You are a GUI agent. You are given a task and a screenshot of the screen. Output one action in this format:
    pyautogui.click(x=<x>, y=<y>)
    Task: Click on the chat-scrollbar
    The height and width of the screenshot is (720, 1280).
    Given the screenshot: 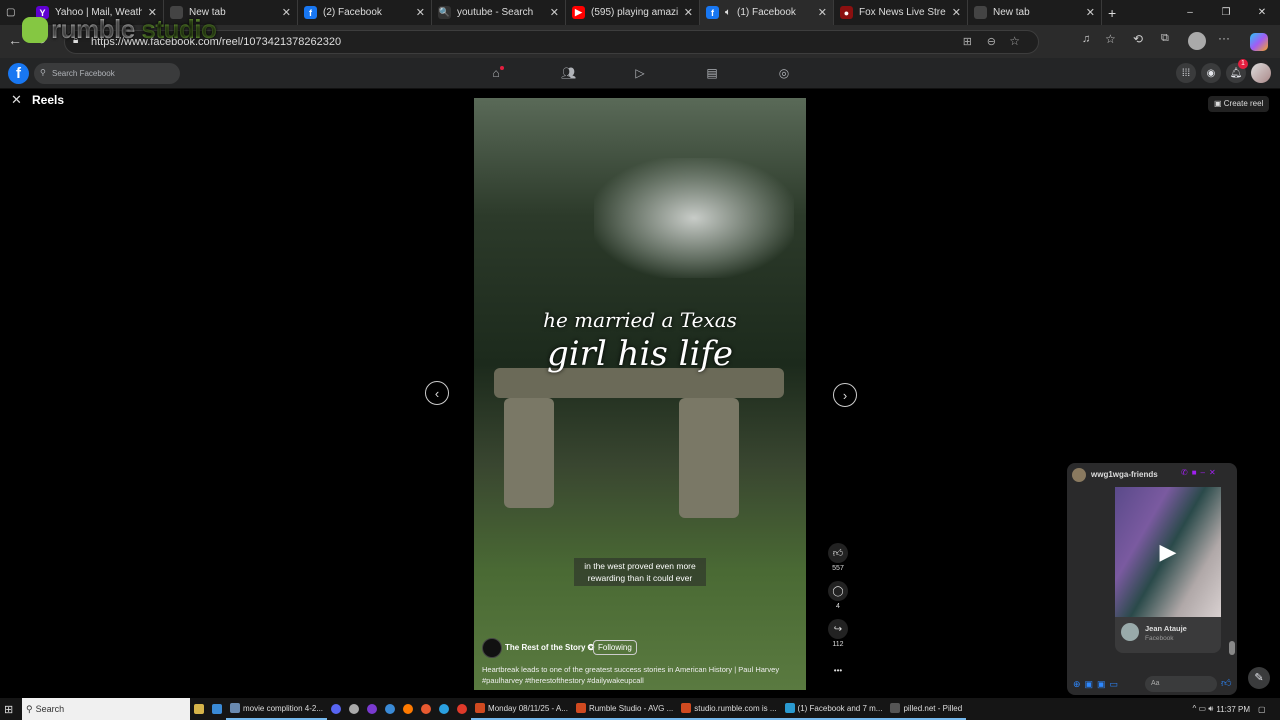 What is the action you would take?
    pyautogui.click(x=1232, y=648)
    